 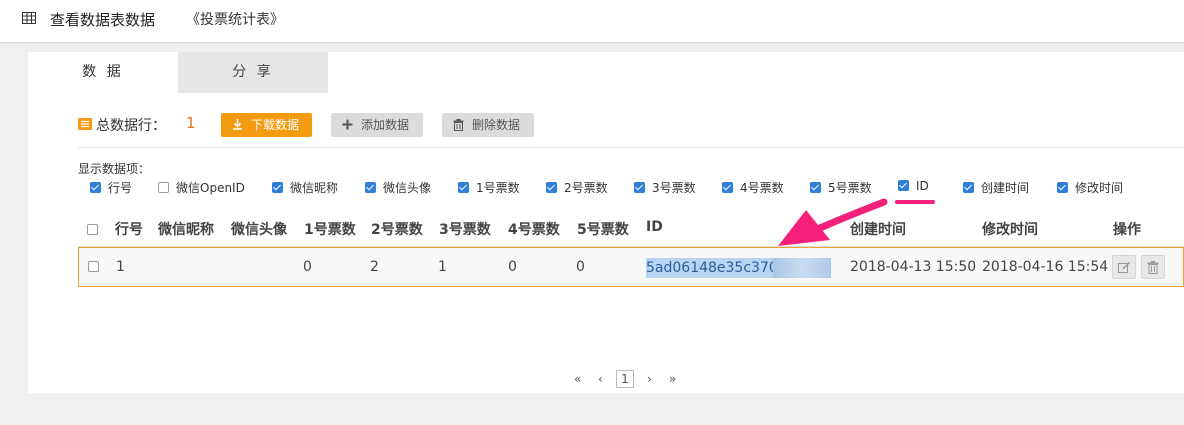 I want to click on column-option-avatar: 微信头像, so click(x=398, y=187).